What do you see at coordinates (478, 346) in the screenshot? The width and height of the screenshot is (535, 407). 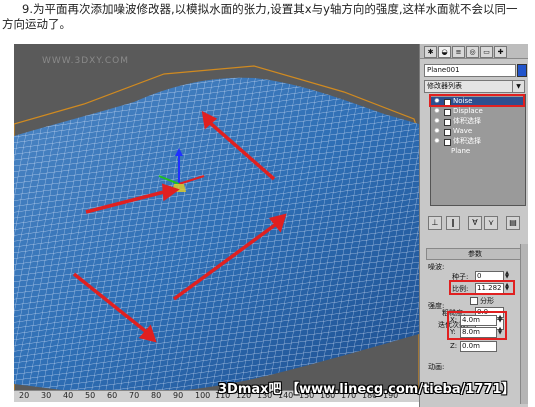 I see `z-strength-field: 0.0m` at bounding box center [478, 346].